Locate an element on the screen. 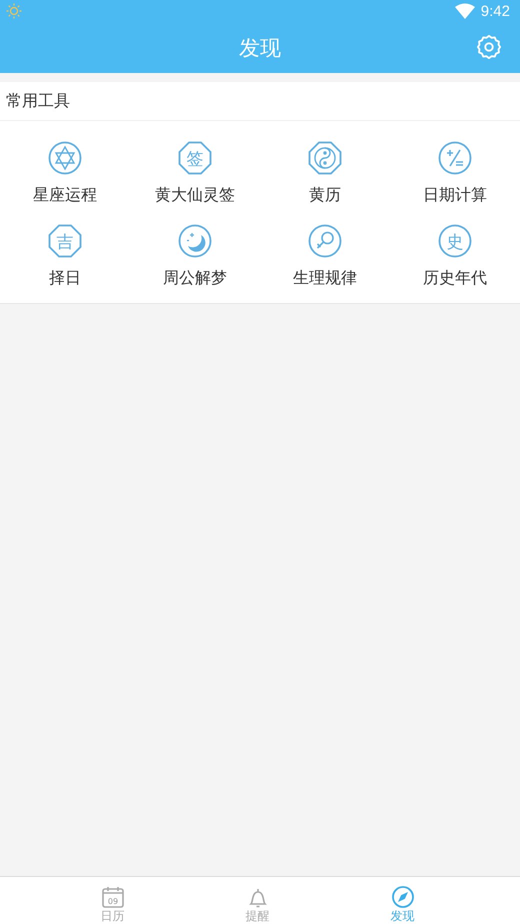 The height and width of the screenshot is (924, 520). sun-icon is located at coordinates (14, 11).